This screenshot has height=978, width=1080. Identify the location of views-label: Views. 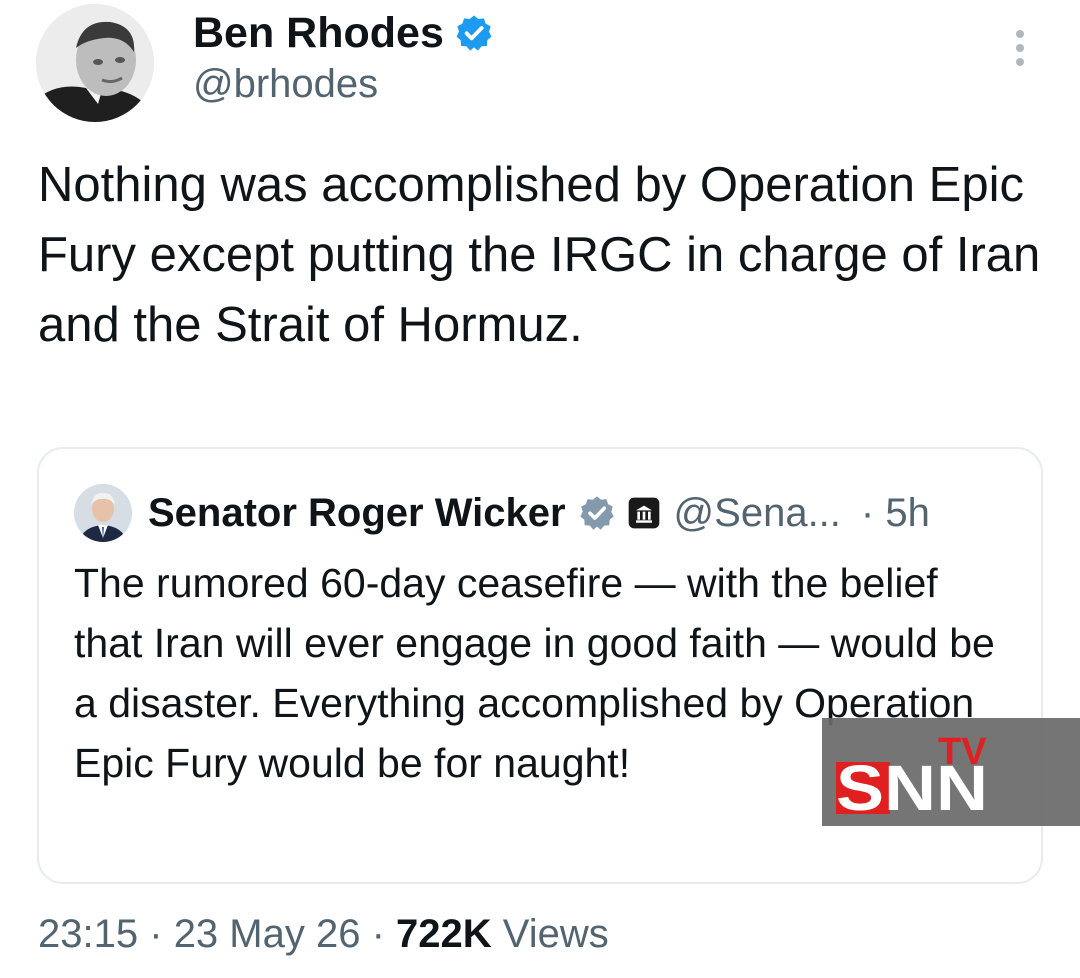
(555, 934).